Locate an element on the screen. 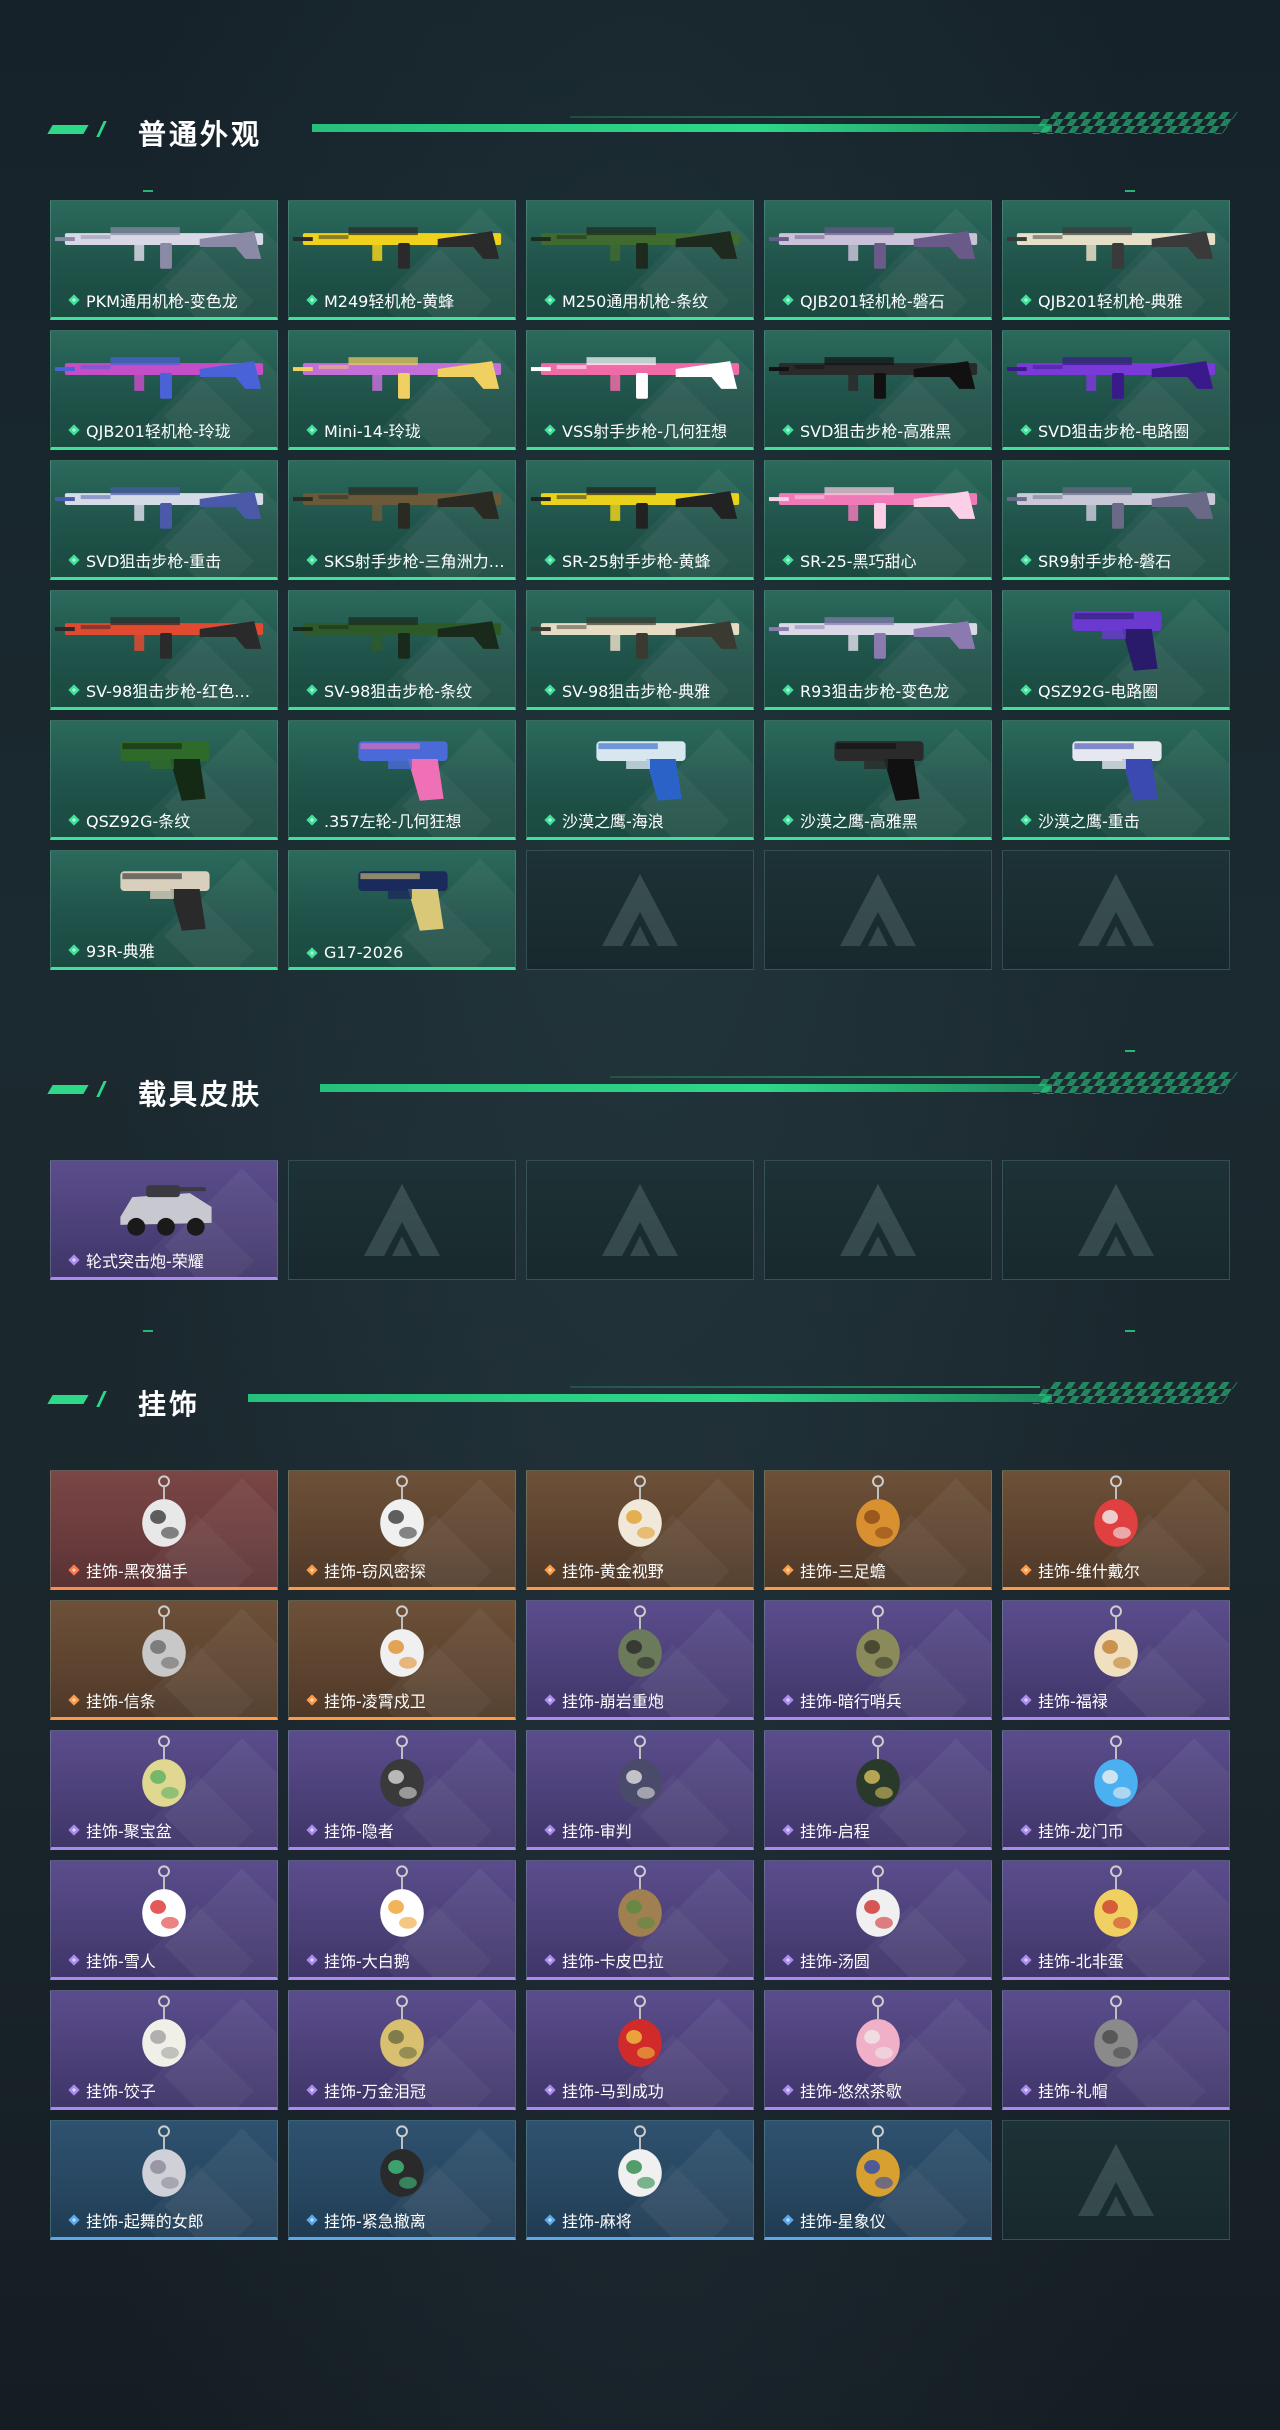 The width and height of the screenshot is (1280, 2430). weapon-card: 沙漠之鹰-重击 is located at coordinates (1116, 780).